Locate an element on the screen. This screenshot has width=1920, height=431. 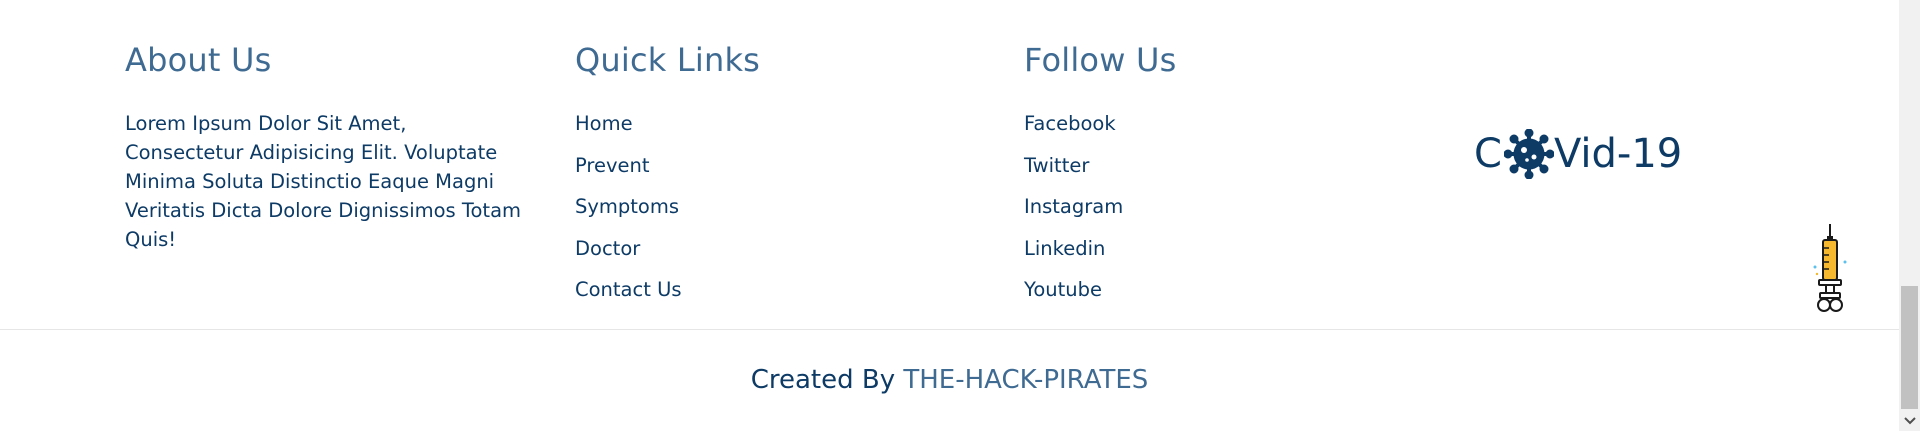
link-doctor: Doctor is located at coordinates (607, 248).